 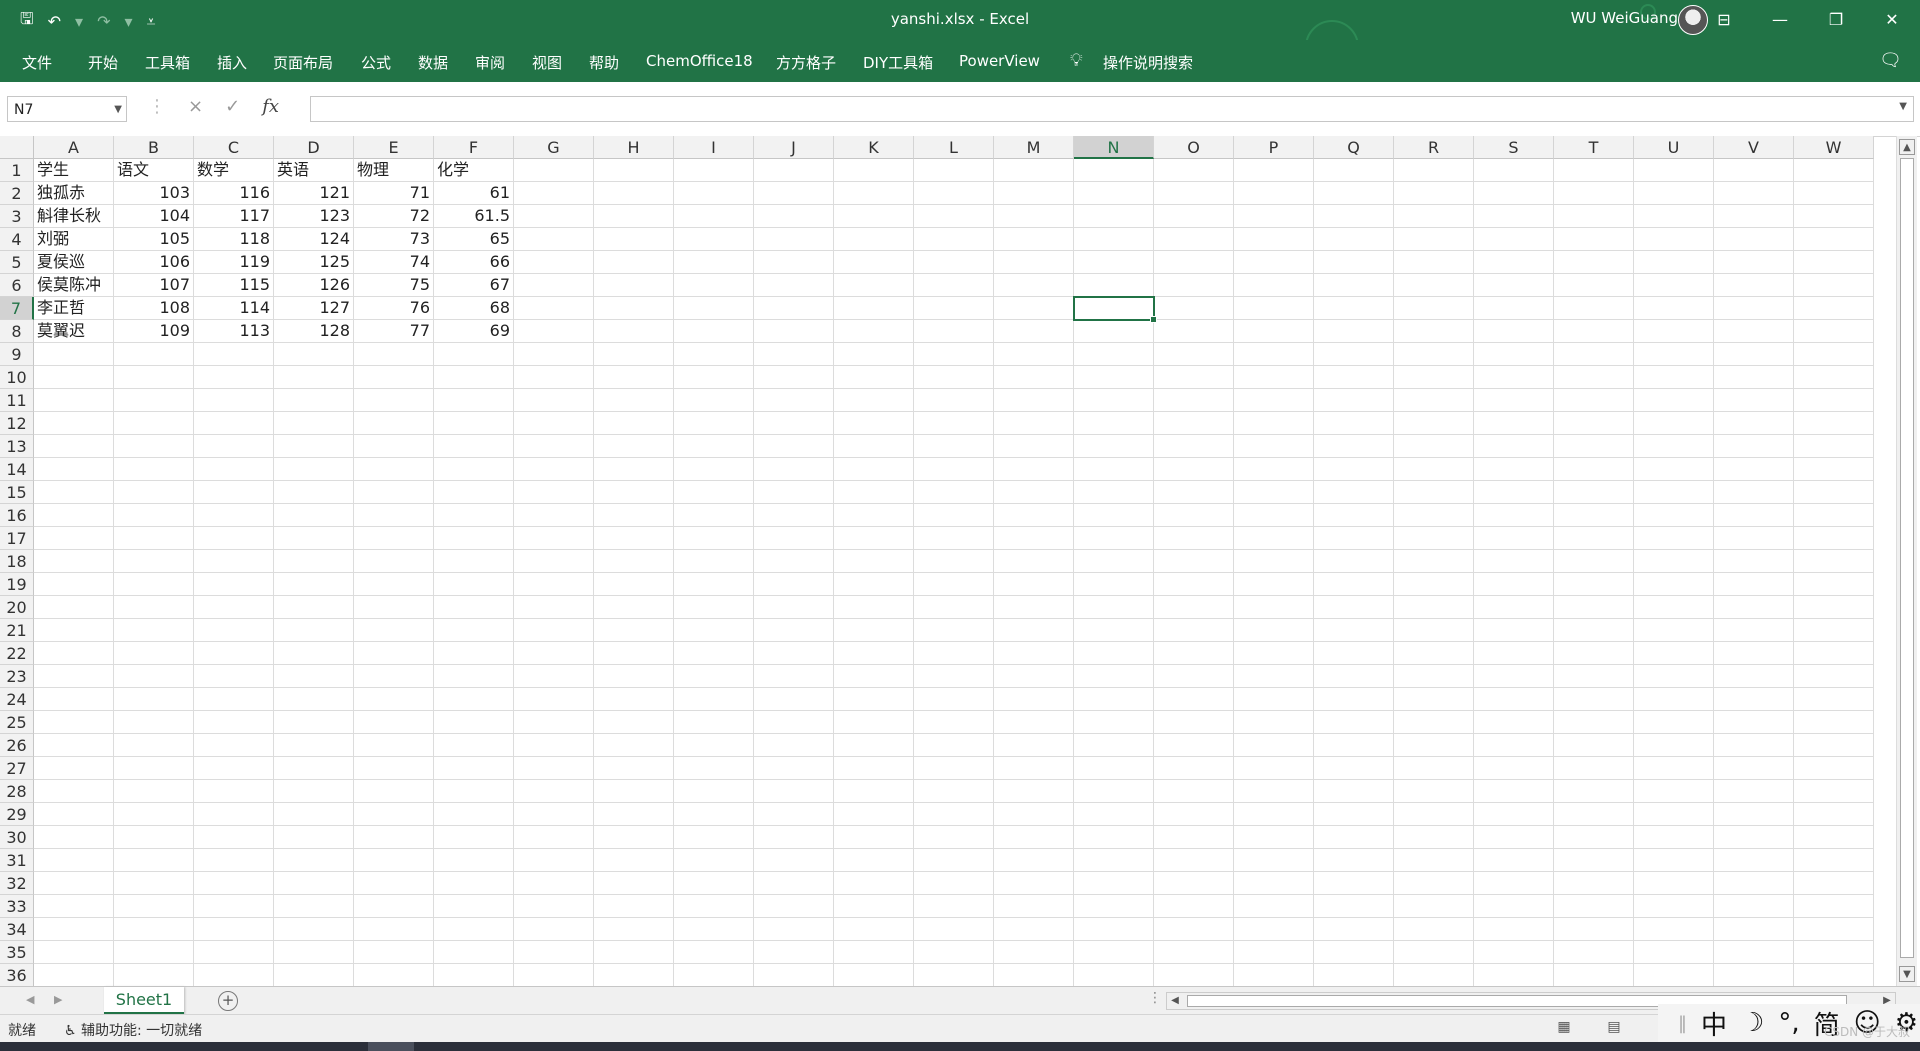 What do you see at coordinates (74, 193) in the screenshot?
I see `cell-a2: 独孤赤` at bounding box center [74, 193].